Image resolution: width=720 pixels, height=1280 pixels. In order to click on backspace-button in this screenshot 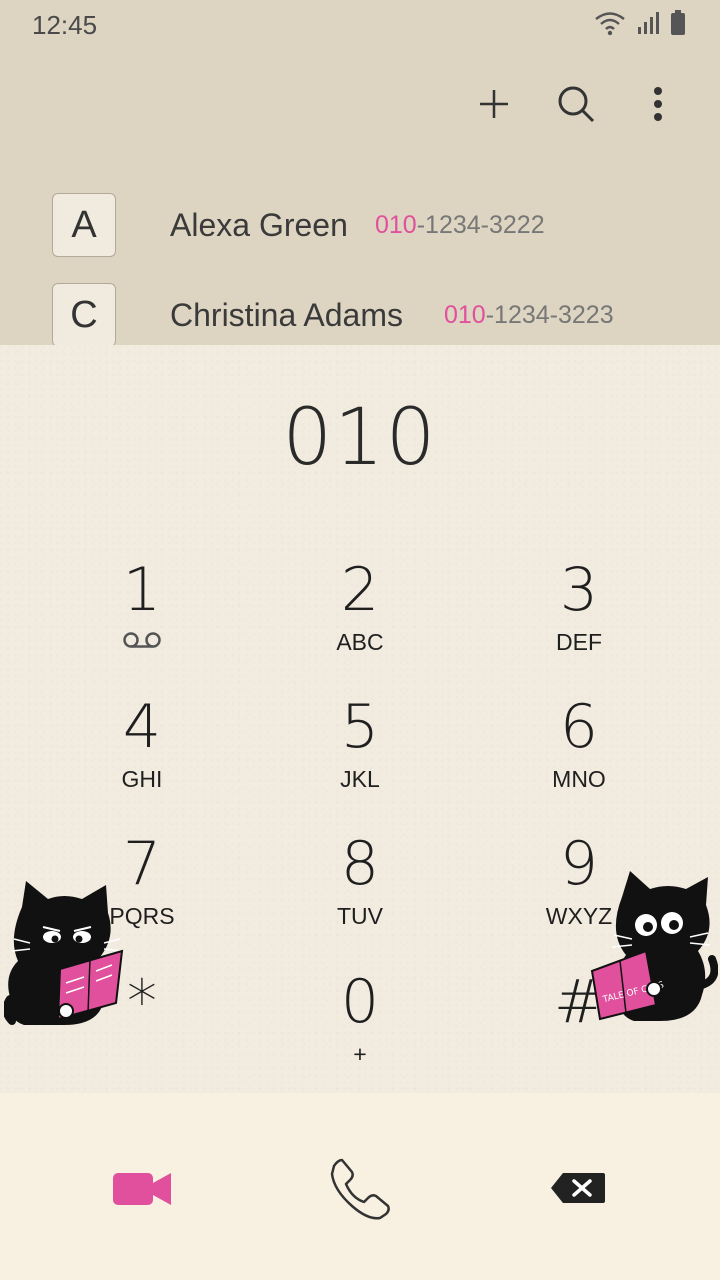, I will do `click(578, 1188)`.